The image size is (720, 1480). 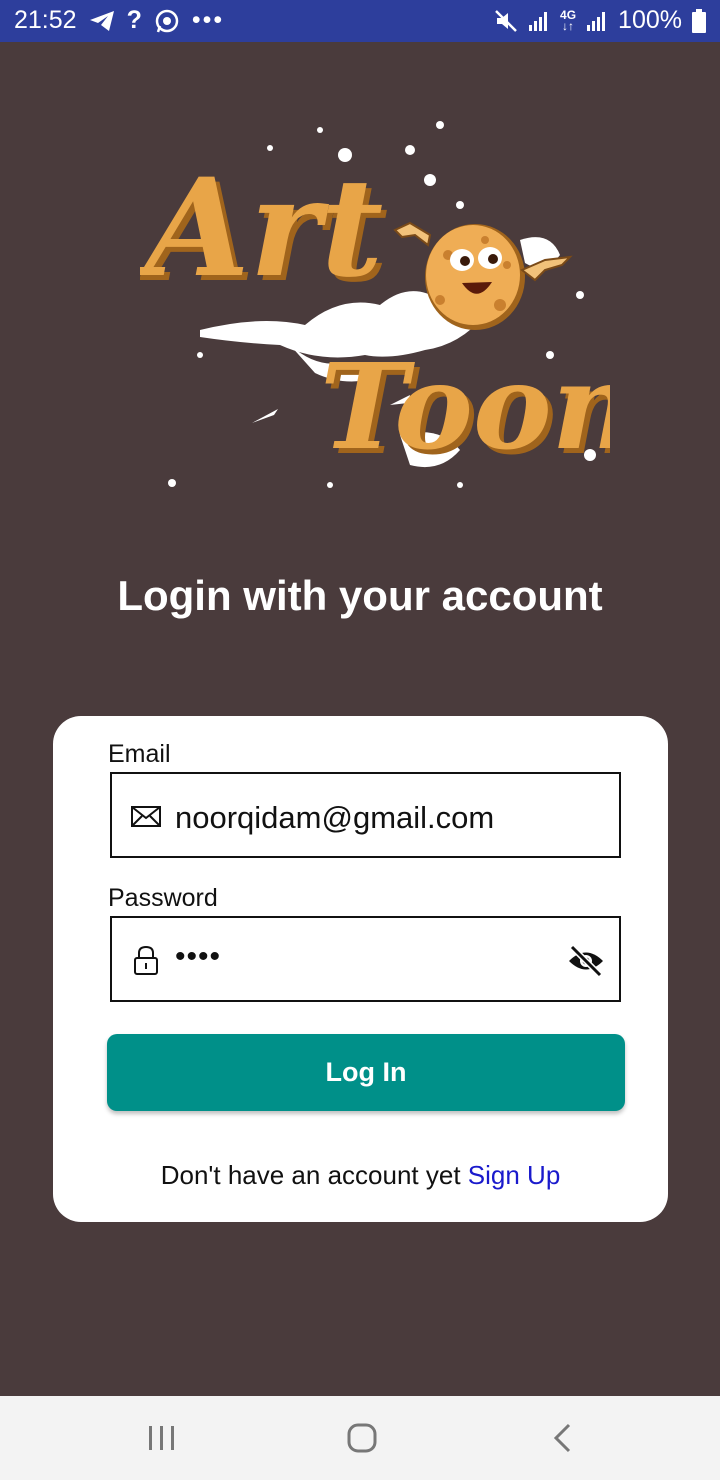 I want to click on password-label: Password, so click(x=163, y=898).